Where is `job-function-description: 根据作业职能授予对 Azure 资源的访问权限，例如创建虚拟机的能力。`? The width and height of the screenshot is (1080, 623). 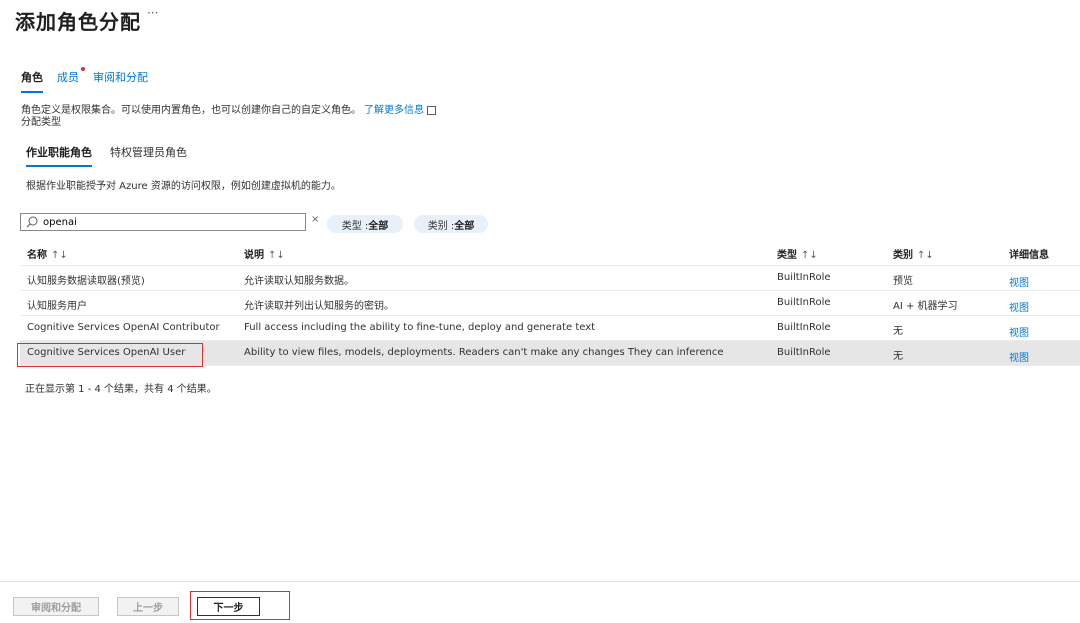
job-function-description: 根据作业职能授予对 Azure 资源的访问权限，例如创建虚拟机的能力。 is located at coordinates (183, 186).